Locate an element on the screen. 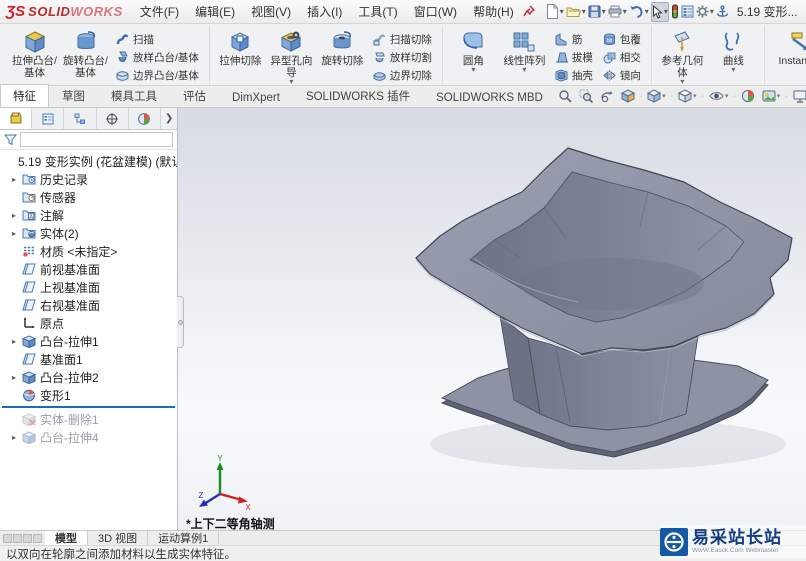 The image size is (806, 561). revolved-cut-button: 旋转切除 is located at coordinates (342, 48).